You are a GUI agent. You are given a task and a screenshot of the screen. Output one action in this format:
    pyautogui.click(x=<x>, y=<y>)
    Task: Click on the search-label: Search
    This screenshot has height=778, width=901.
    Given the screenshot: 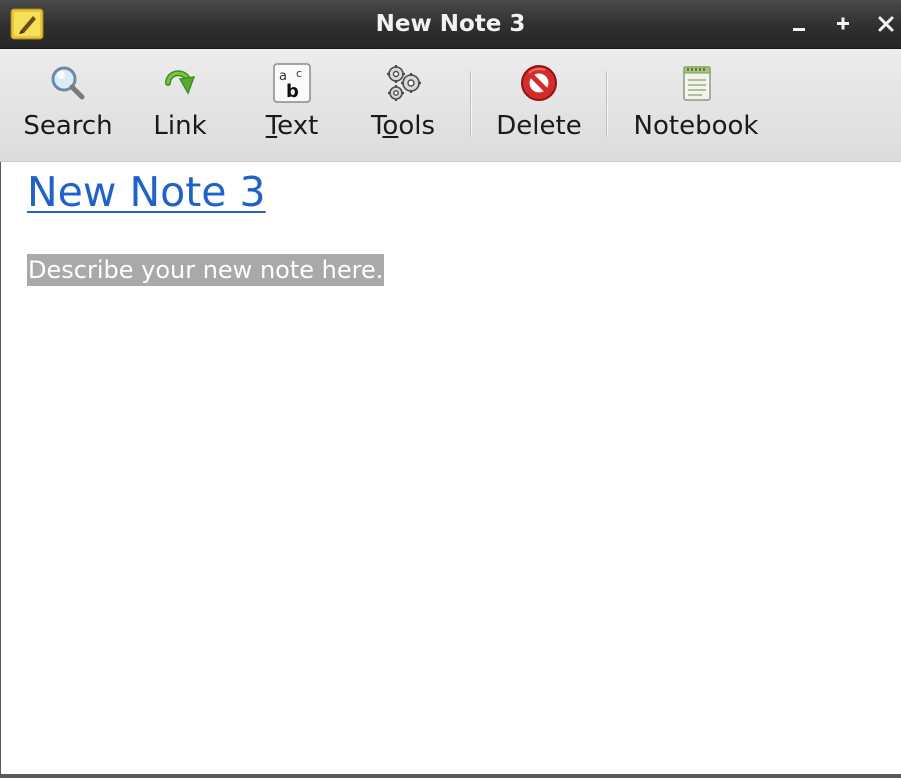 What is the action you would take?
    pyautogui.click(x=68, y=126)
    